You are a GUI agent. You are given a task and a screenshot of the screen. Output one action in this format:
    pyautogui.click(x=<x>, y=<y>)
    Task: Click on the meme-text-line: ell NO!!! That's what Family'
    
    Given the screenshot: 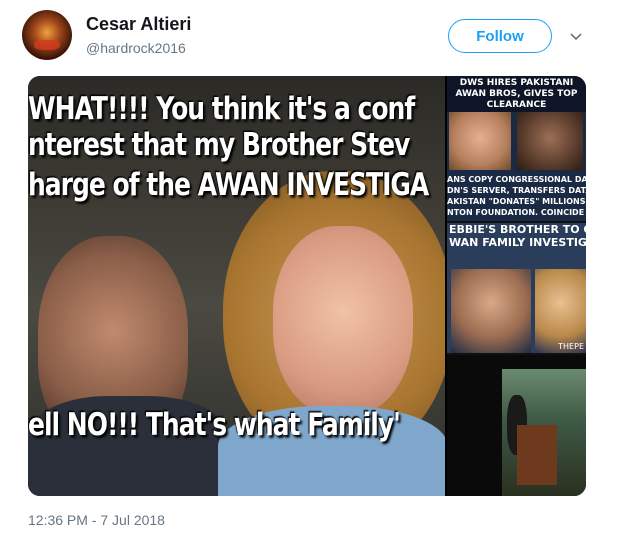 What is the action you would take?
    pyautogui.click(x=214, y=424)
    